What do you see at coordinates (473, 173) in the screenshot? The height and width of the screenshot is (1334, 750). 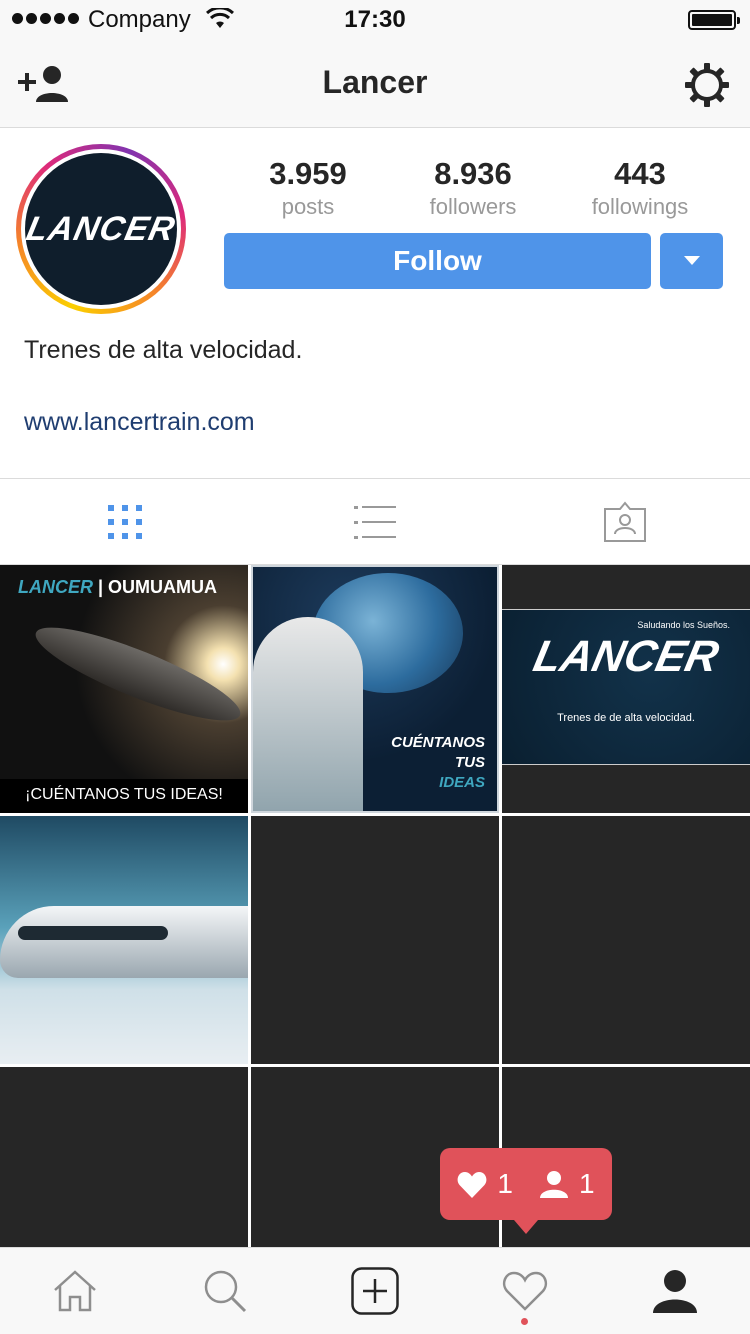 I see `followers-count: 8.936` at bounding box center [473, 173].